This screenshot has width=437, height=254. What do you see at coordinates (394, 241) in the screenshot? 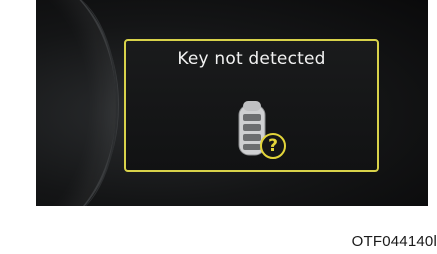
I see `figure-code: OTF044140l` at bounding box center [394, 241].